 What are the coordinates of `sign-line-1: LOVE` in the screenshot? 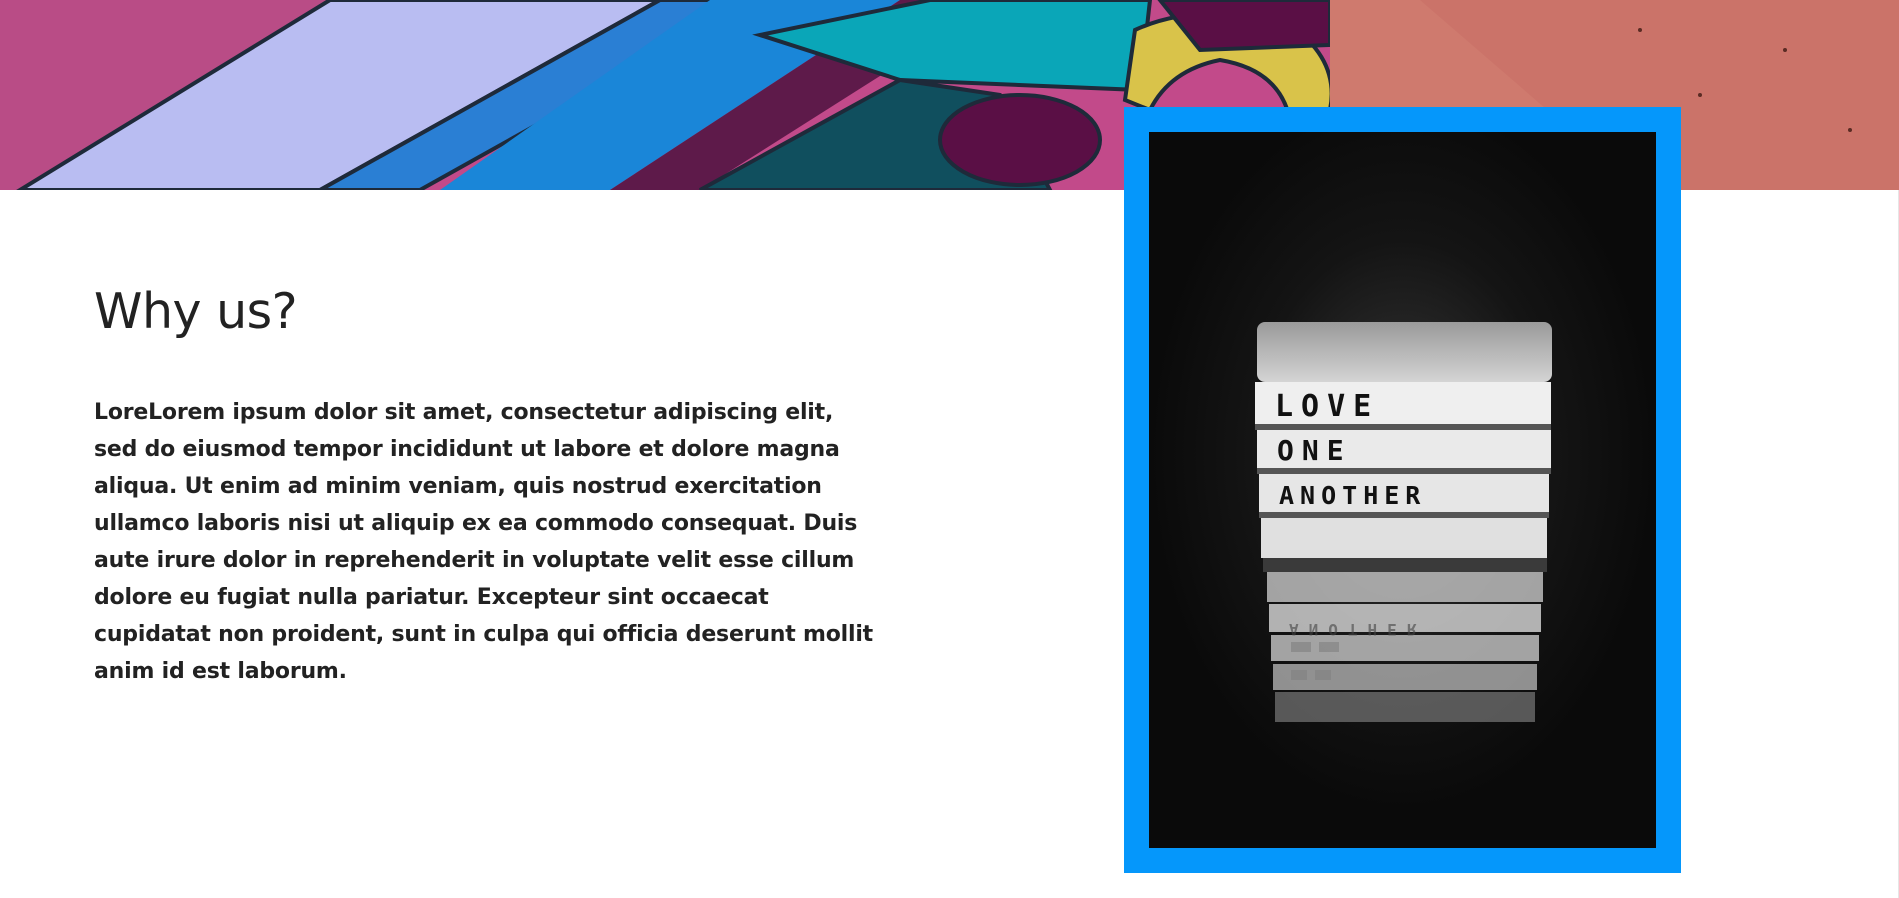 It's located at (1327, 406).